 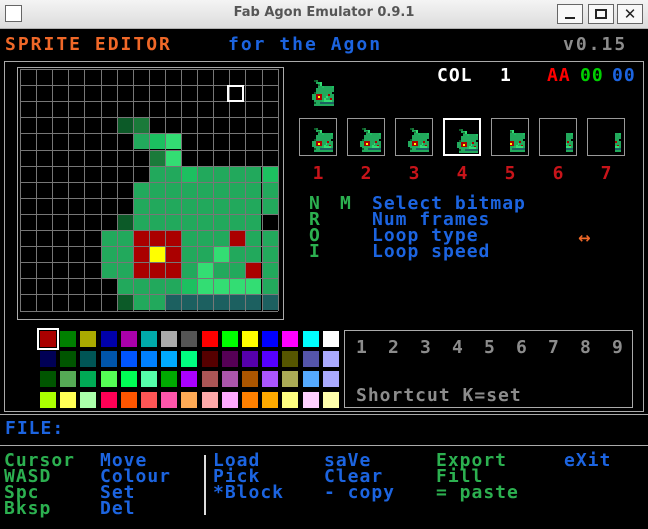 I want to click on shortcut-slot: 3, so click(x=426, y=348).